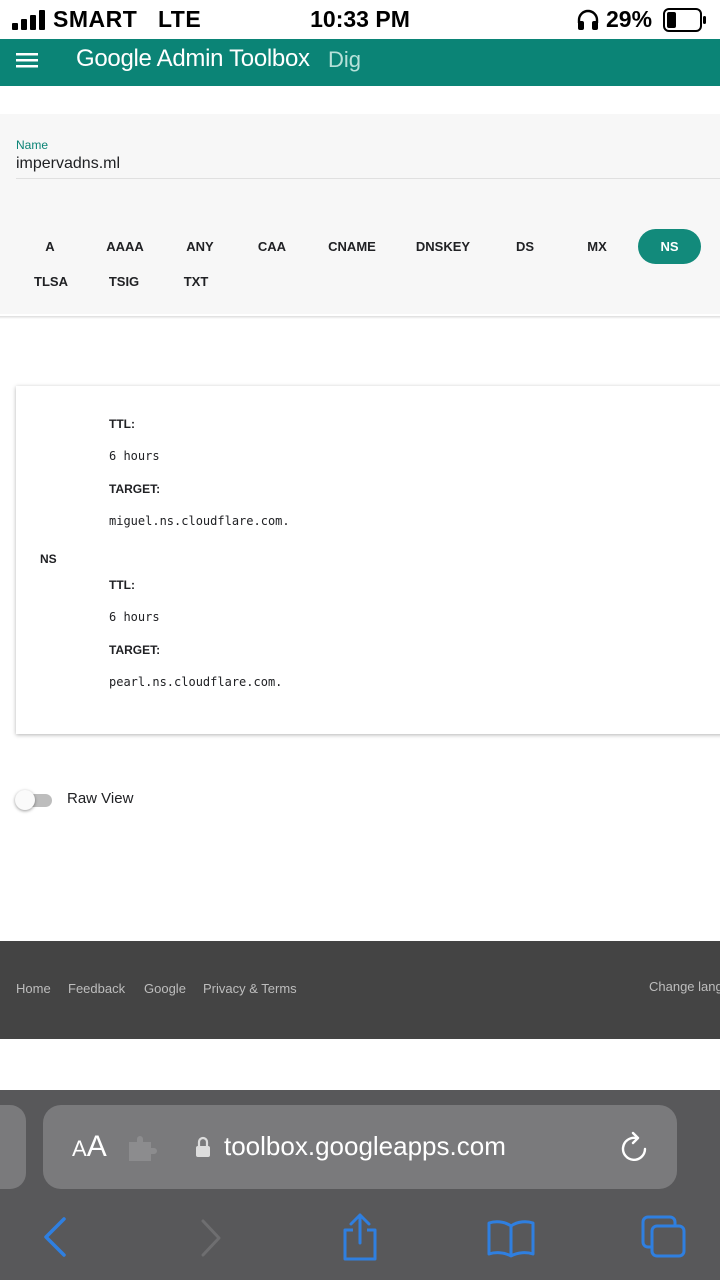 The height and width of the screenshot is (1280, 720). I want to click on previous-tab-preview, so click(13, 1147).